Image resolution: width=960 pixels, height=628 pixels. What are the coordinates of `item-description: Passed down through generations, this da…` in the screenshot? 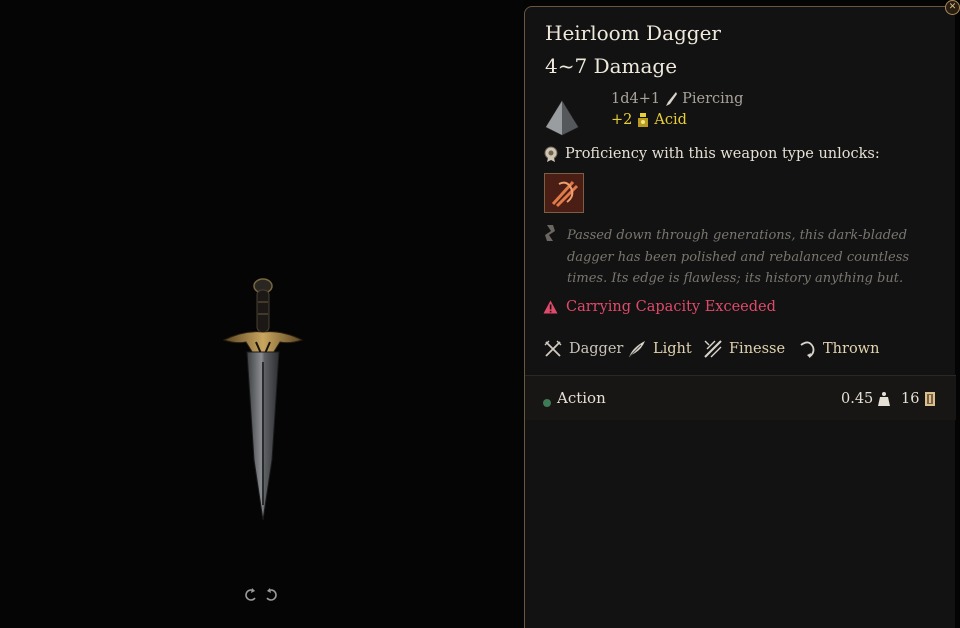 It's located at (738, 257).